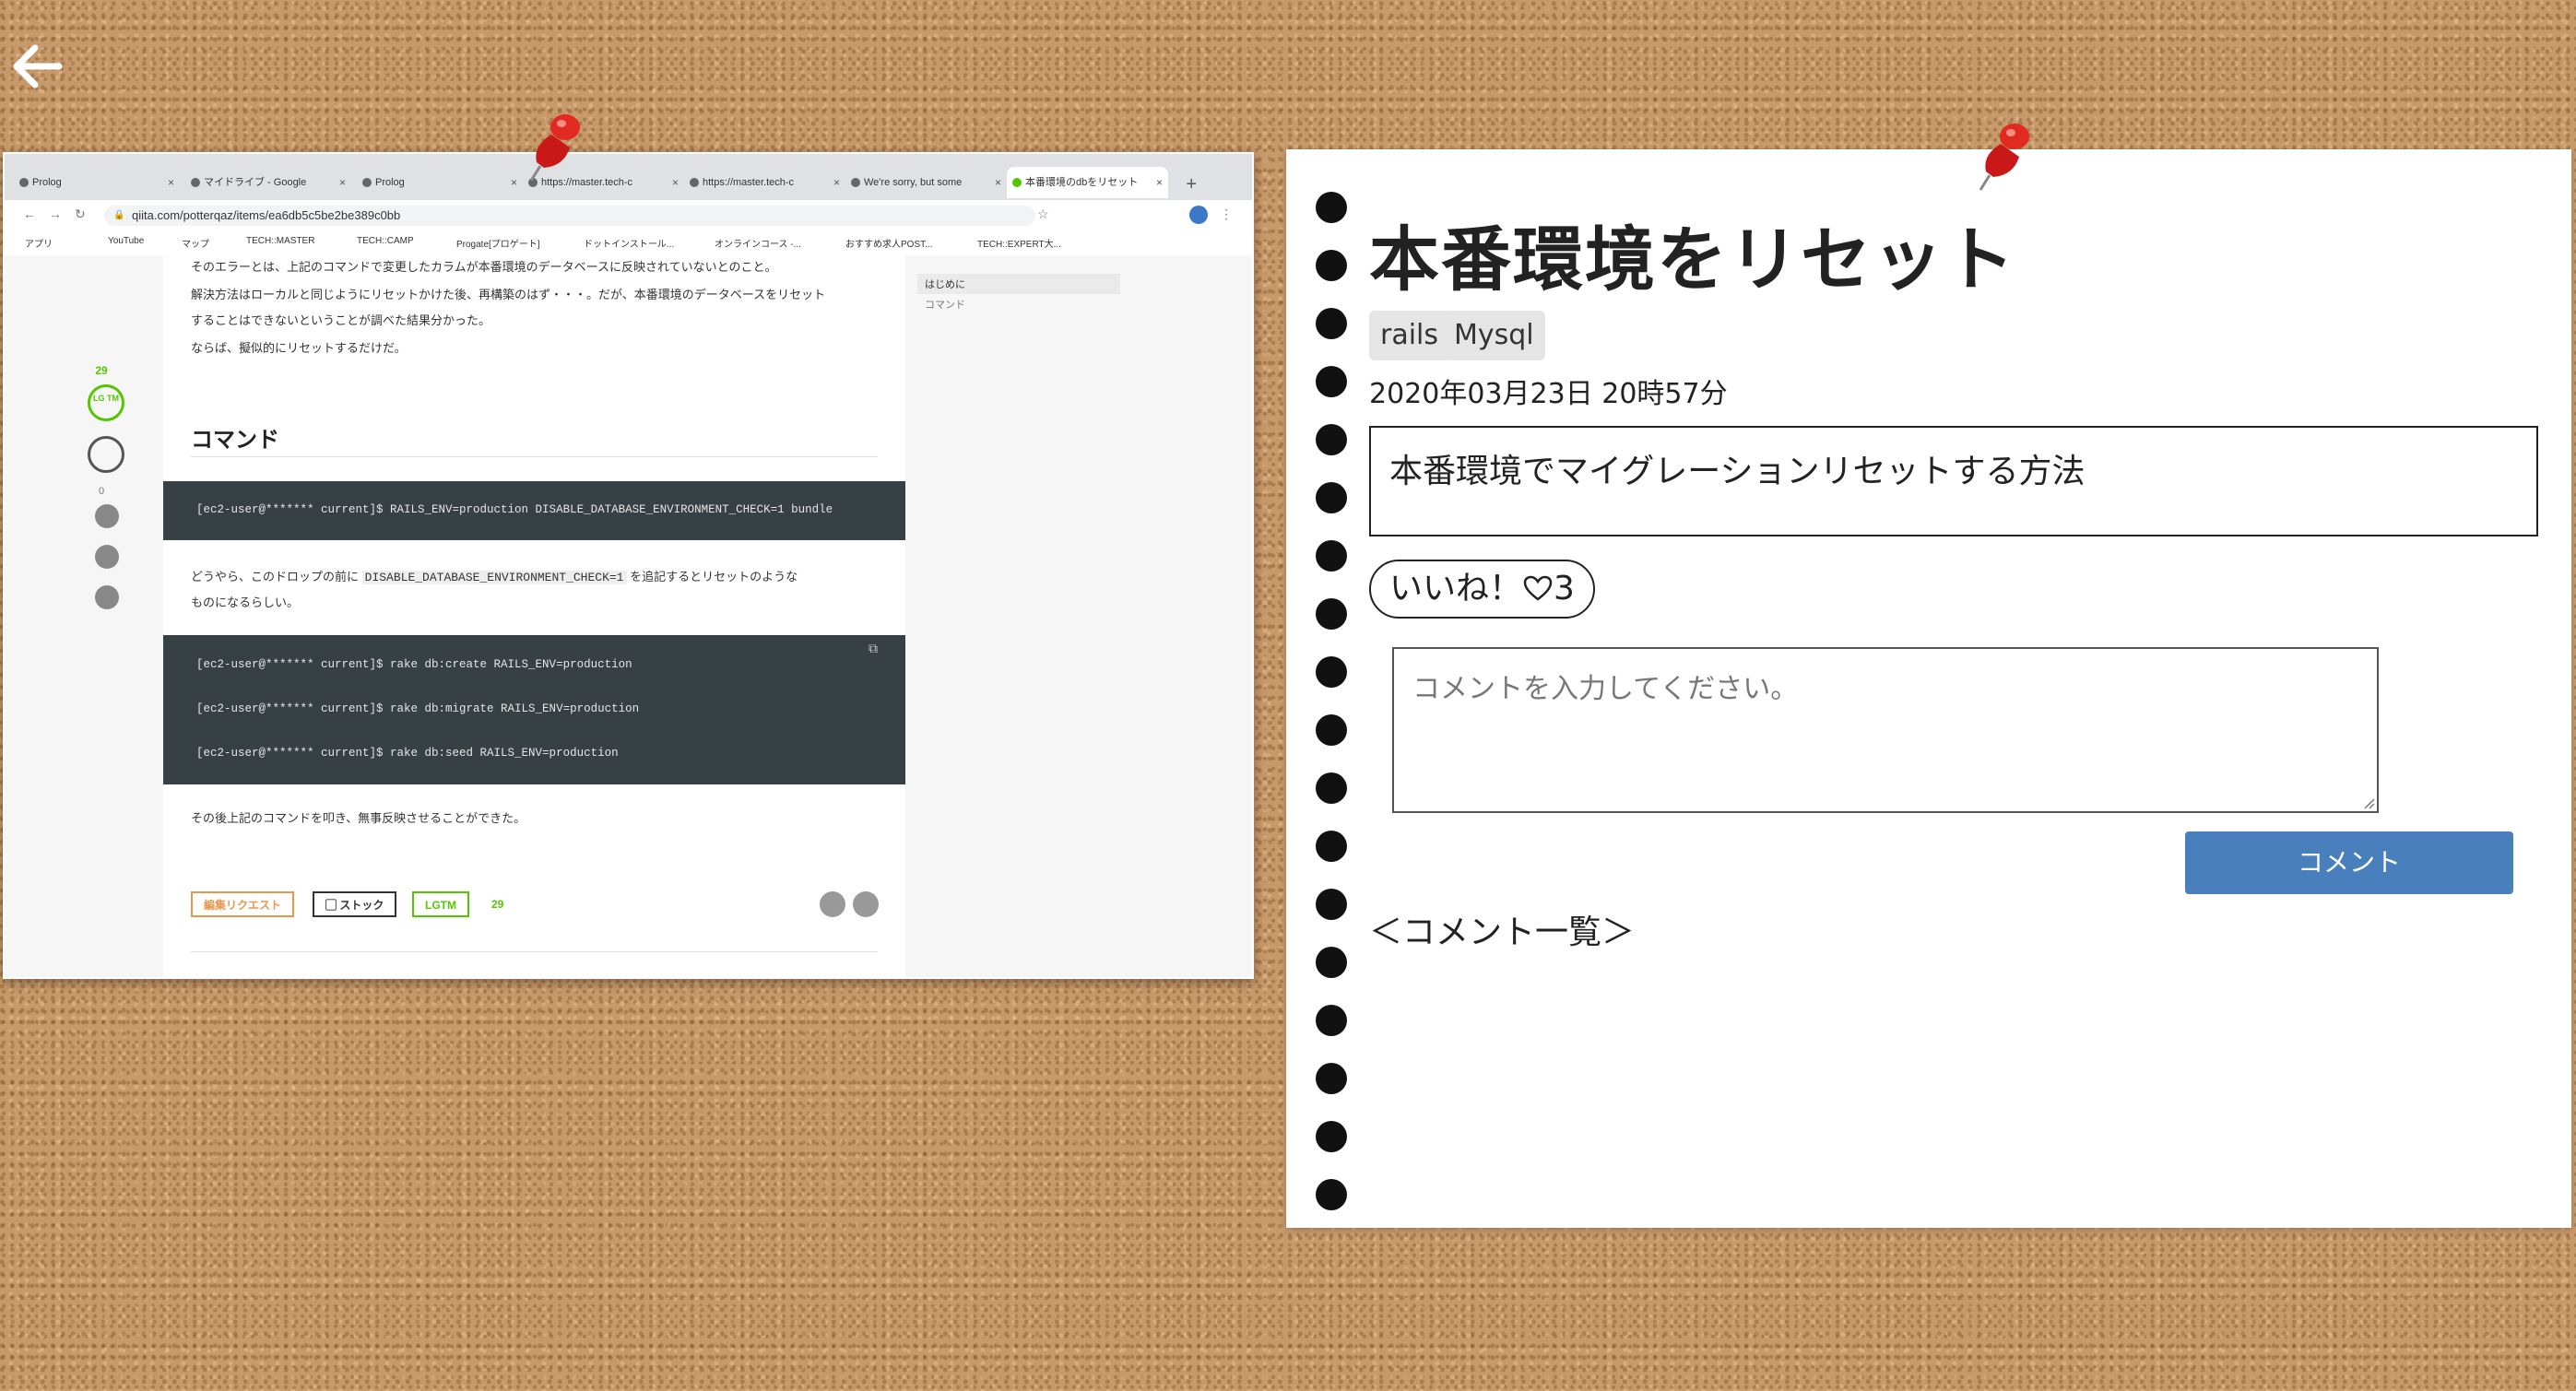 This screenshot has width=2576, height=1391. I want to click on back-icon: ←, so click(29, 213).